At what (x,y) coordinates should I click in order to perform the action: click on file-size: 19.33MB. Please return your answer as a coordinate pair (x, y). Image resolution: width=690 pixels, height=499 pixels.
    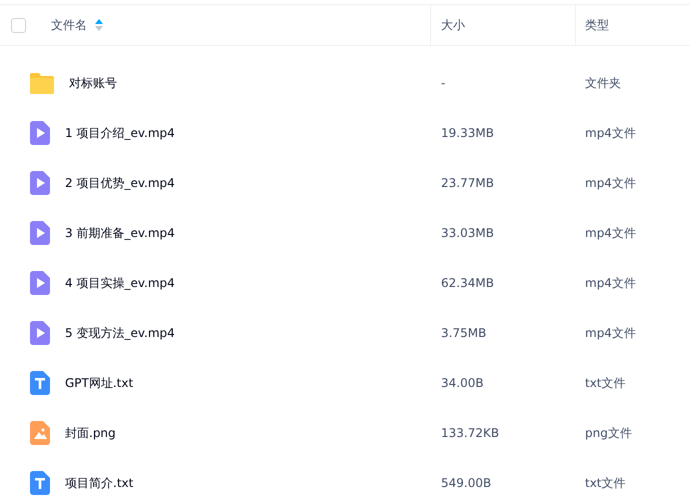
    Looking at the image, I should click on (467, 133).